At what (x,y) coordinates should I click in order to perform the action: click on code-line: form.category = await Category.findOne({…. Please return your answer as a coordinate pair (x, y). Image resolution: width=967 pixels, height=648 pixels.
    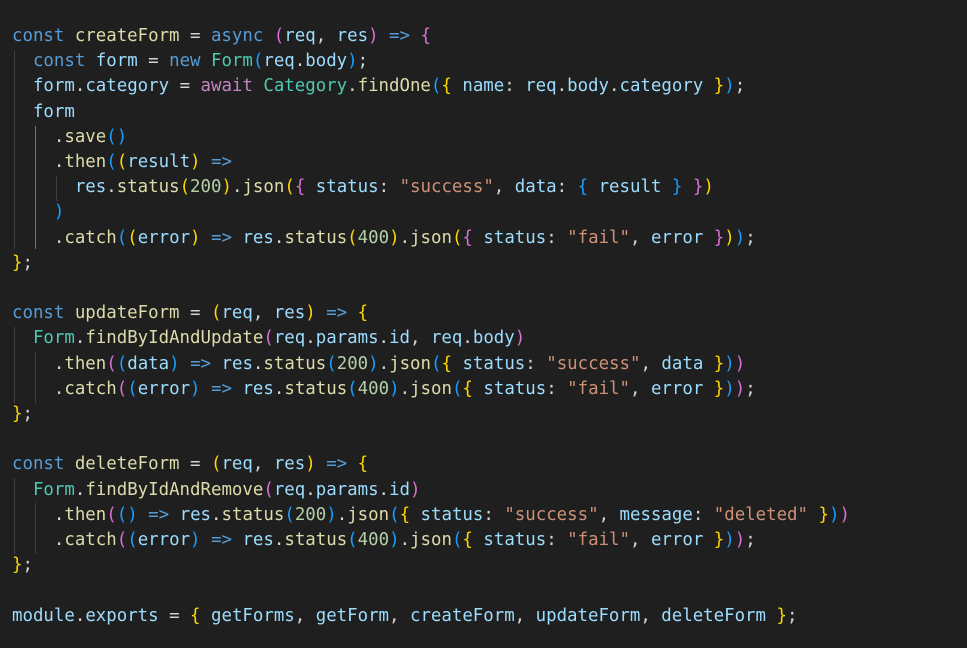
    Looking at the image, I should click on (378, 86).